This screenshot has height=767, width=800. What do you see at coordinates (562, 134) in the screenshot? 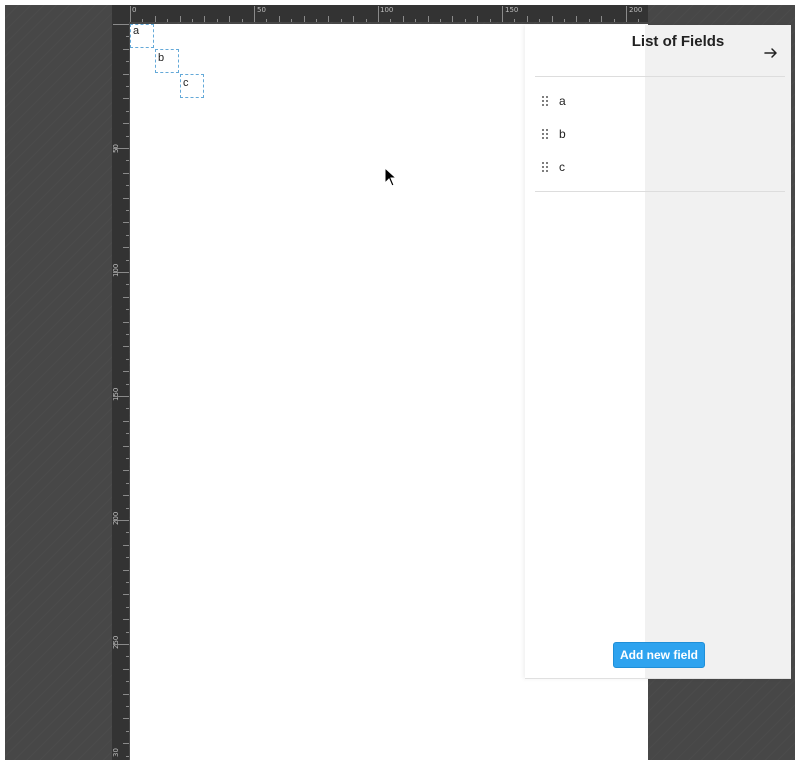
I see `field-list-label: b` at bounding box center [562, 134].